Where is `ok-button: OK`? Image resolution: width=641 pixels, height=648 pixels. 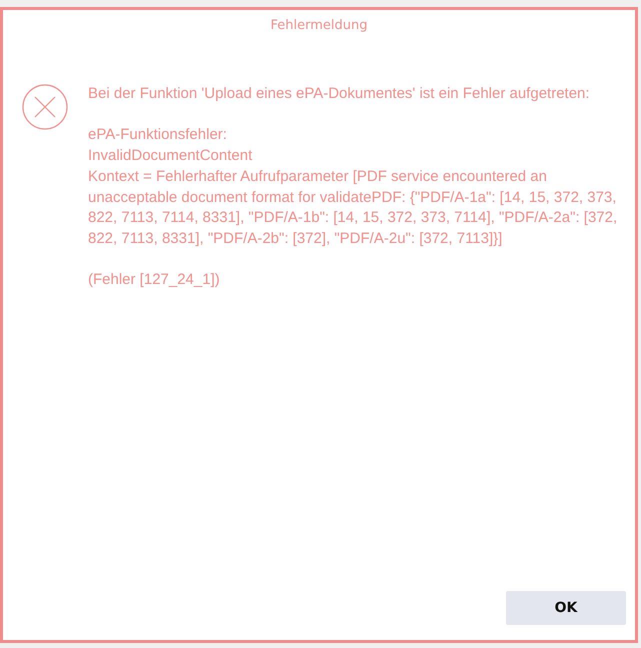 ok-button: OK is located at coordinates (566, 608).